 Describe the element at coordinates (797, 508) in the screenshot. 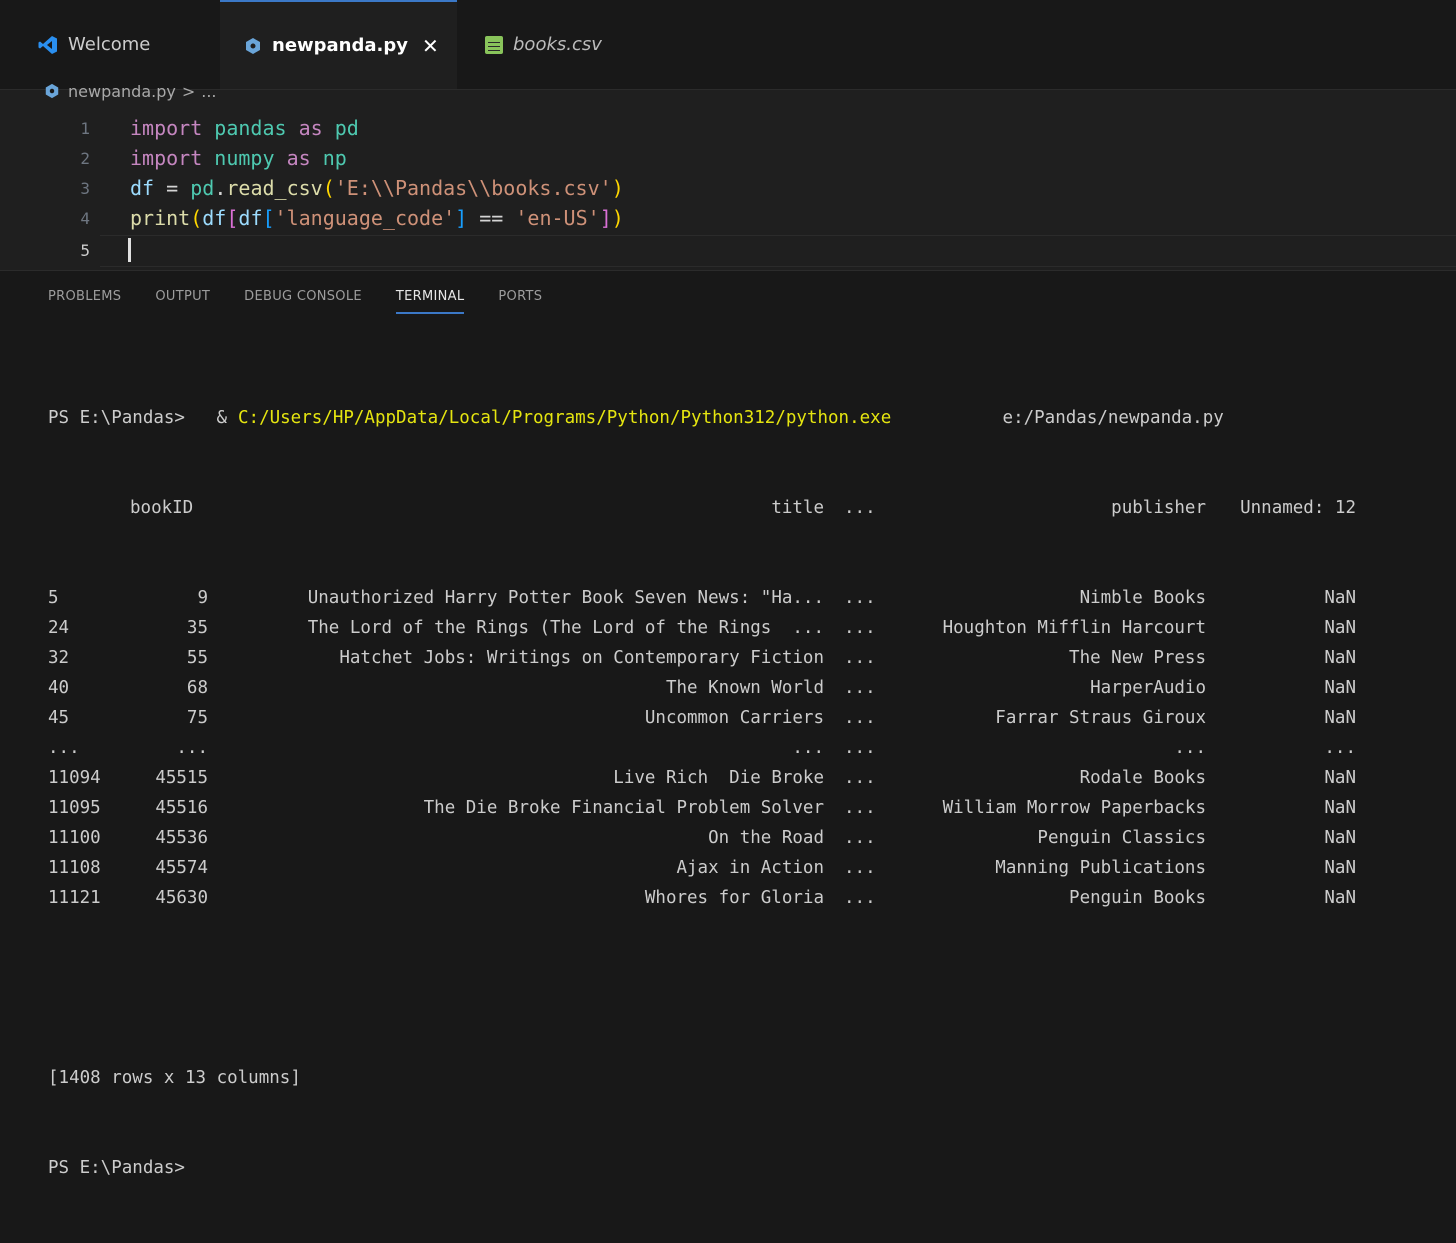

I see `column-header: title` at that location.